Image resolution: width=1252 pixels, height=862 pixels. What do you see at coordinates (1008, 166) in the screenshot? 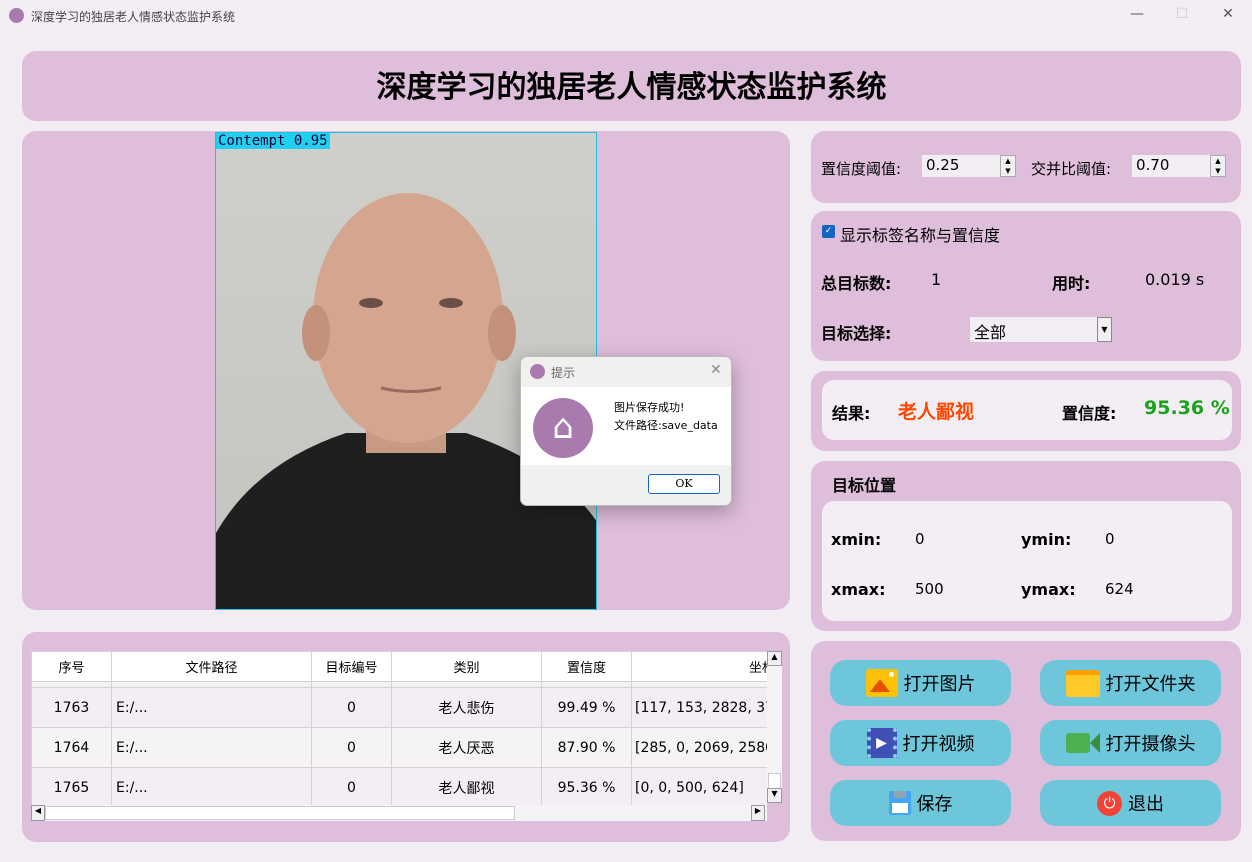
I see `conf-threshold-stepper: ▲ ▼` at bounding box center [1008, 166].